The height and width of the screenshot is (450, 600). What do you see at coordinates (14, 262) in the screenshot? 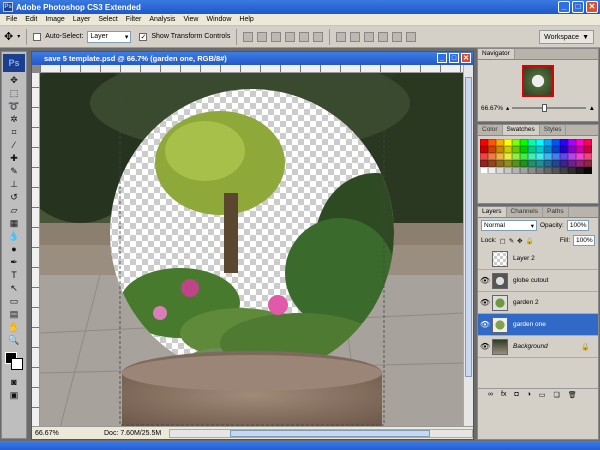
I see `pen-tool-icon: ✒` at bounding box center [14, 262].